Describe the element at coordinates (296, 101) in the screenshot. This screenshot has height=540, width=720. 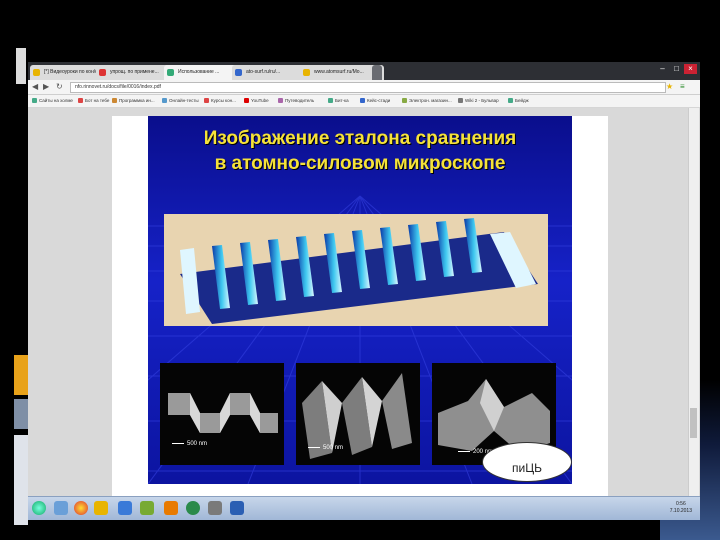
I see `bookmark-6: Путеводитель` at that location.